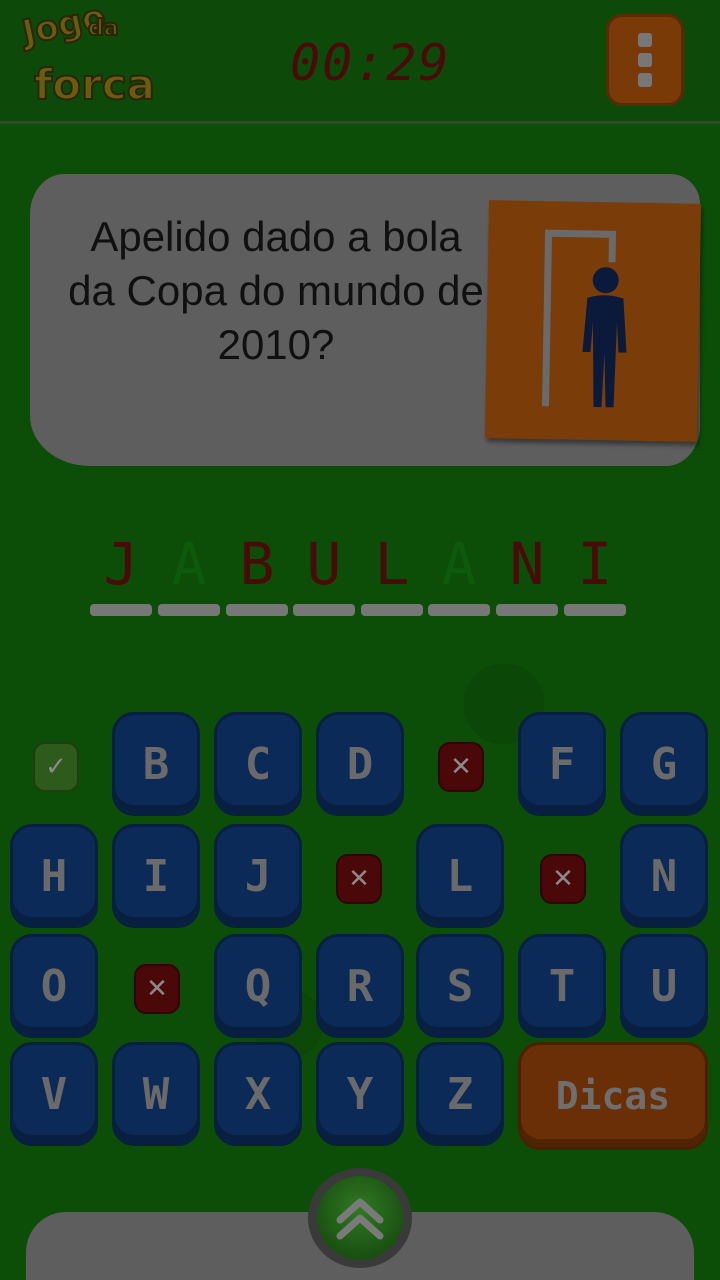 The height and width of the screenshot is (1280, 720). What do you see at coordinates (664, 986) in the screenshot?
I see `key-u: U` at bounding box center [664, 986].